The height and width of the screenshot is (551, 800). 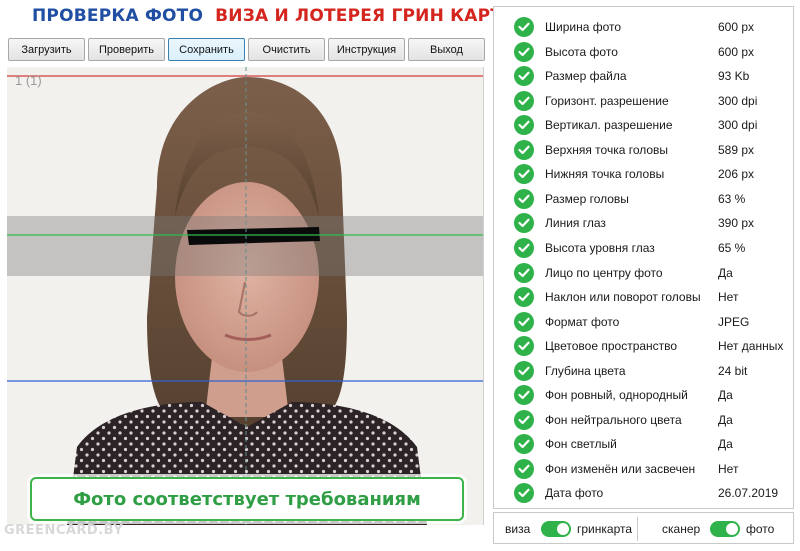 I want to click on result-row: Фон ровный, однородный Да, so click(x=644, y=395).